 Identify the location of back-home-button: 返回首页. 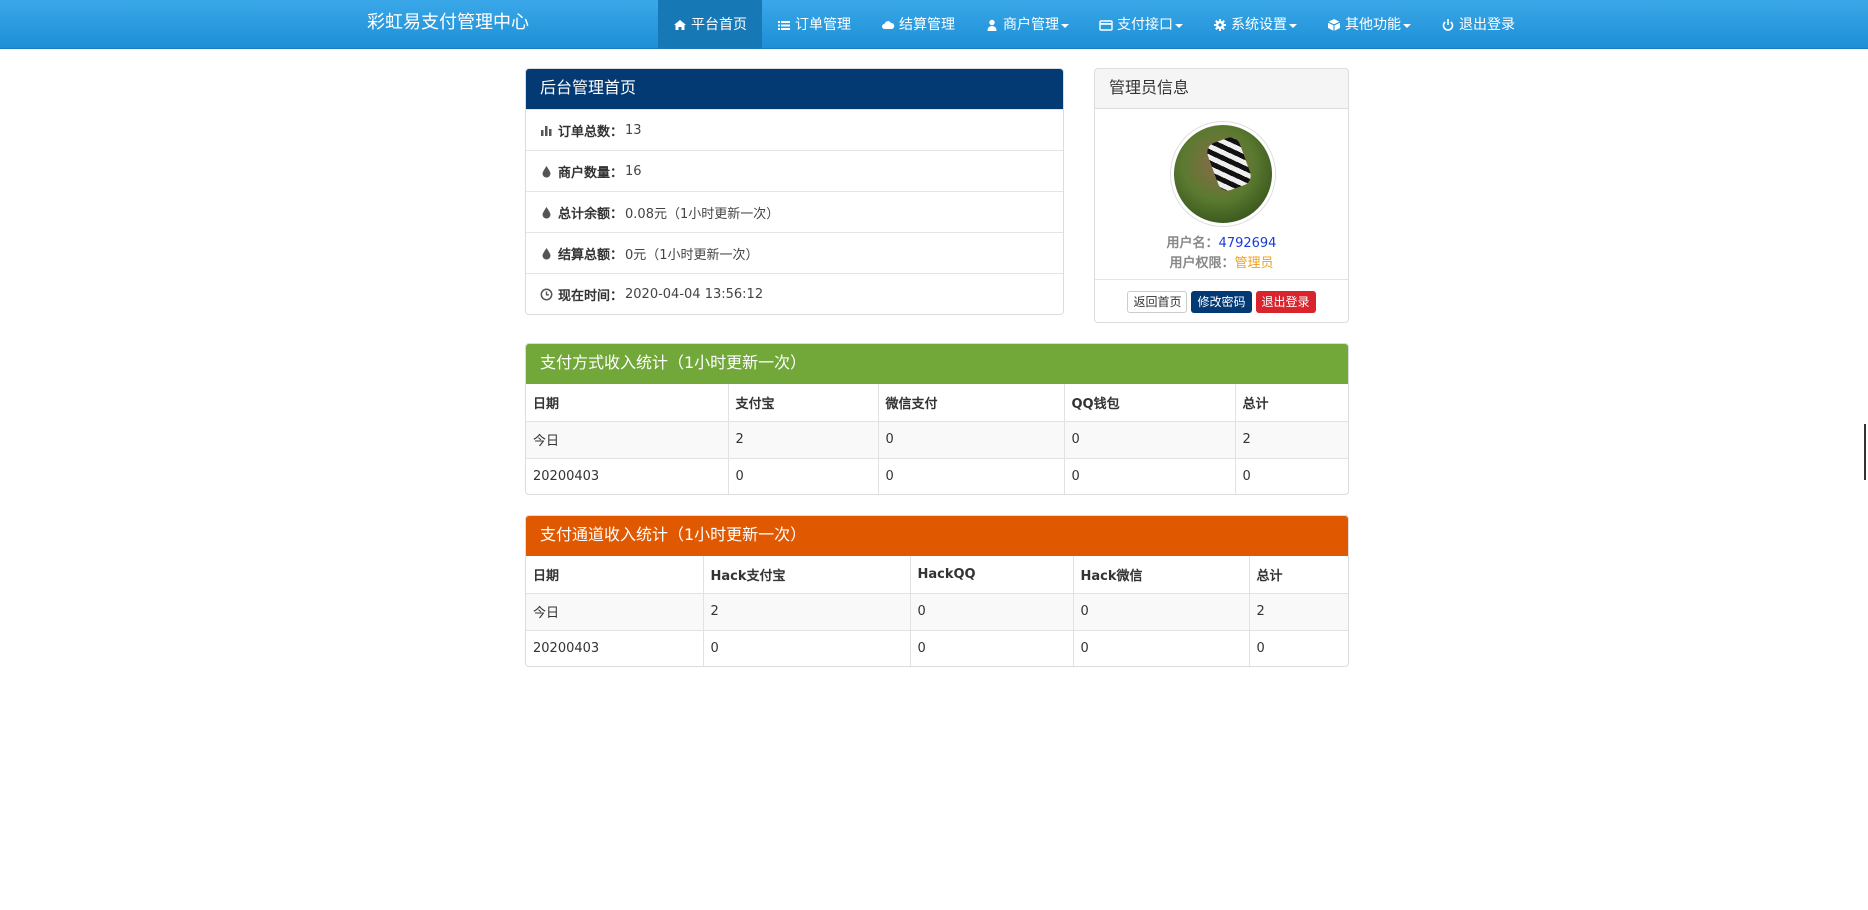
(1157, 302).